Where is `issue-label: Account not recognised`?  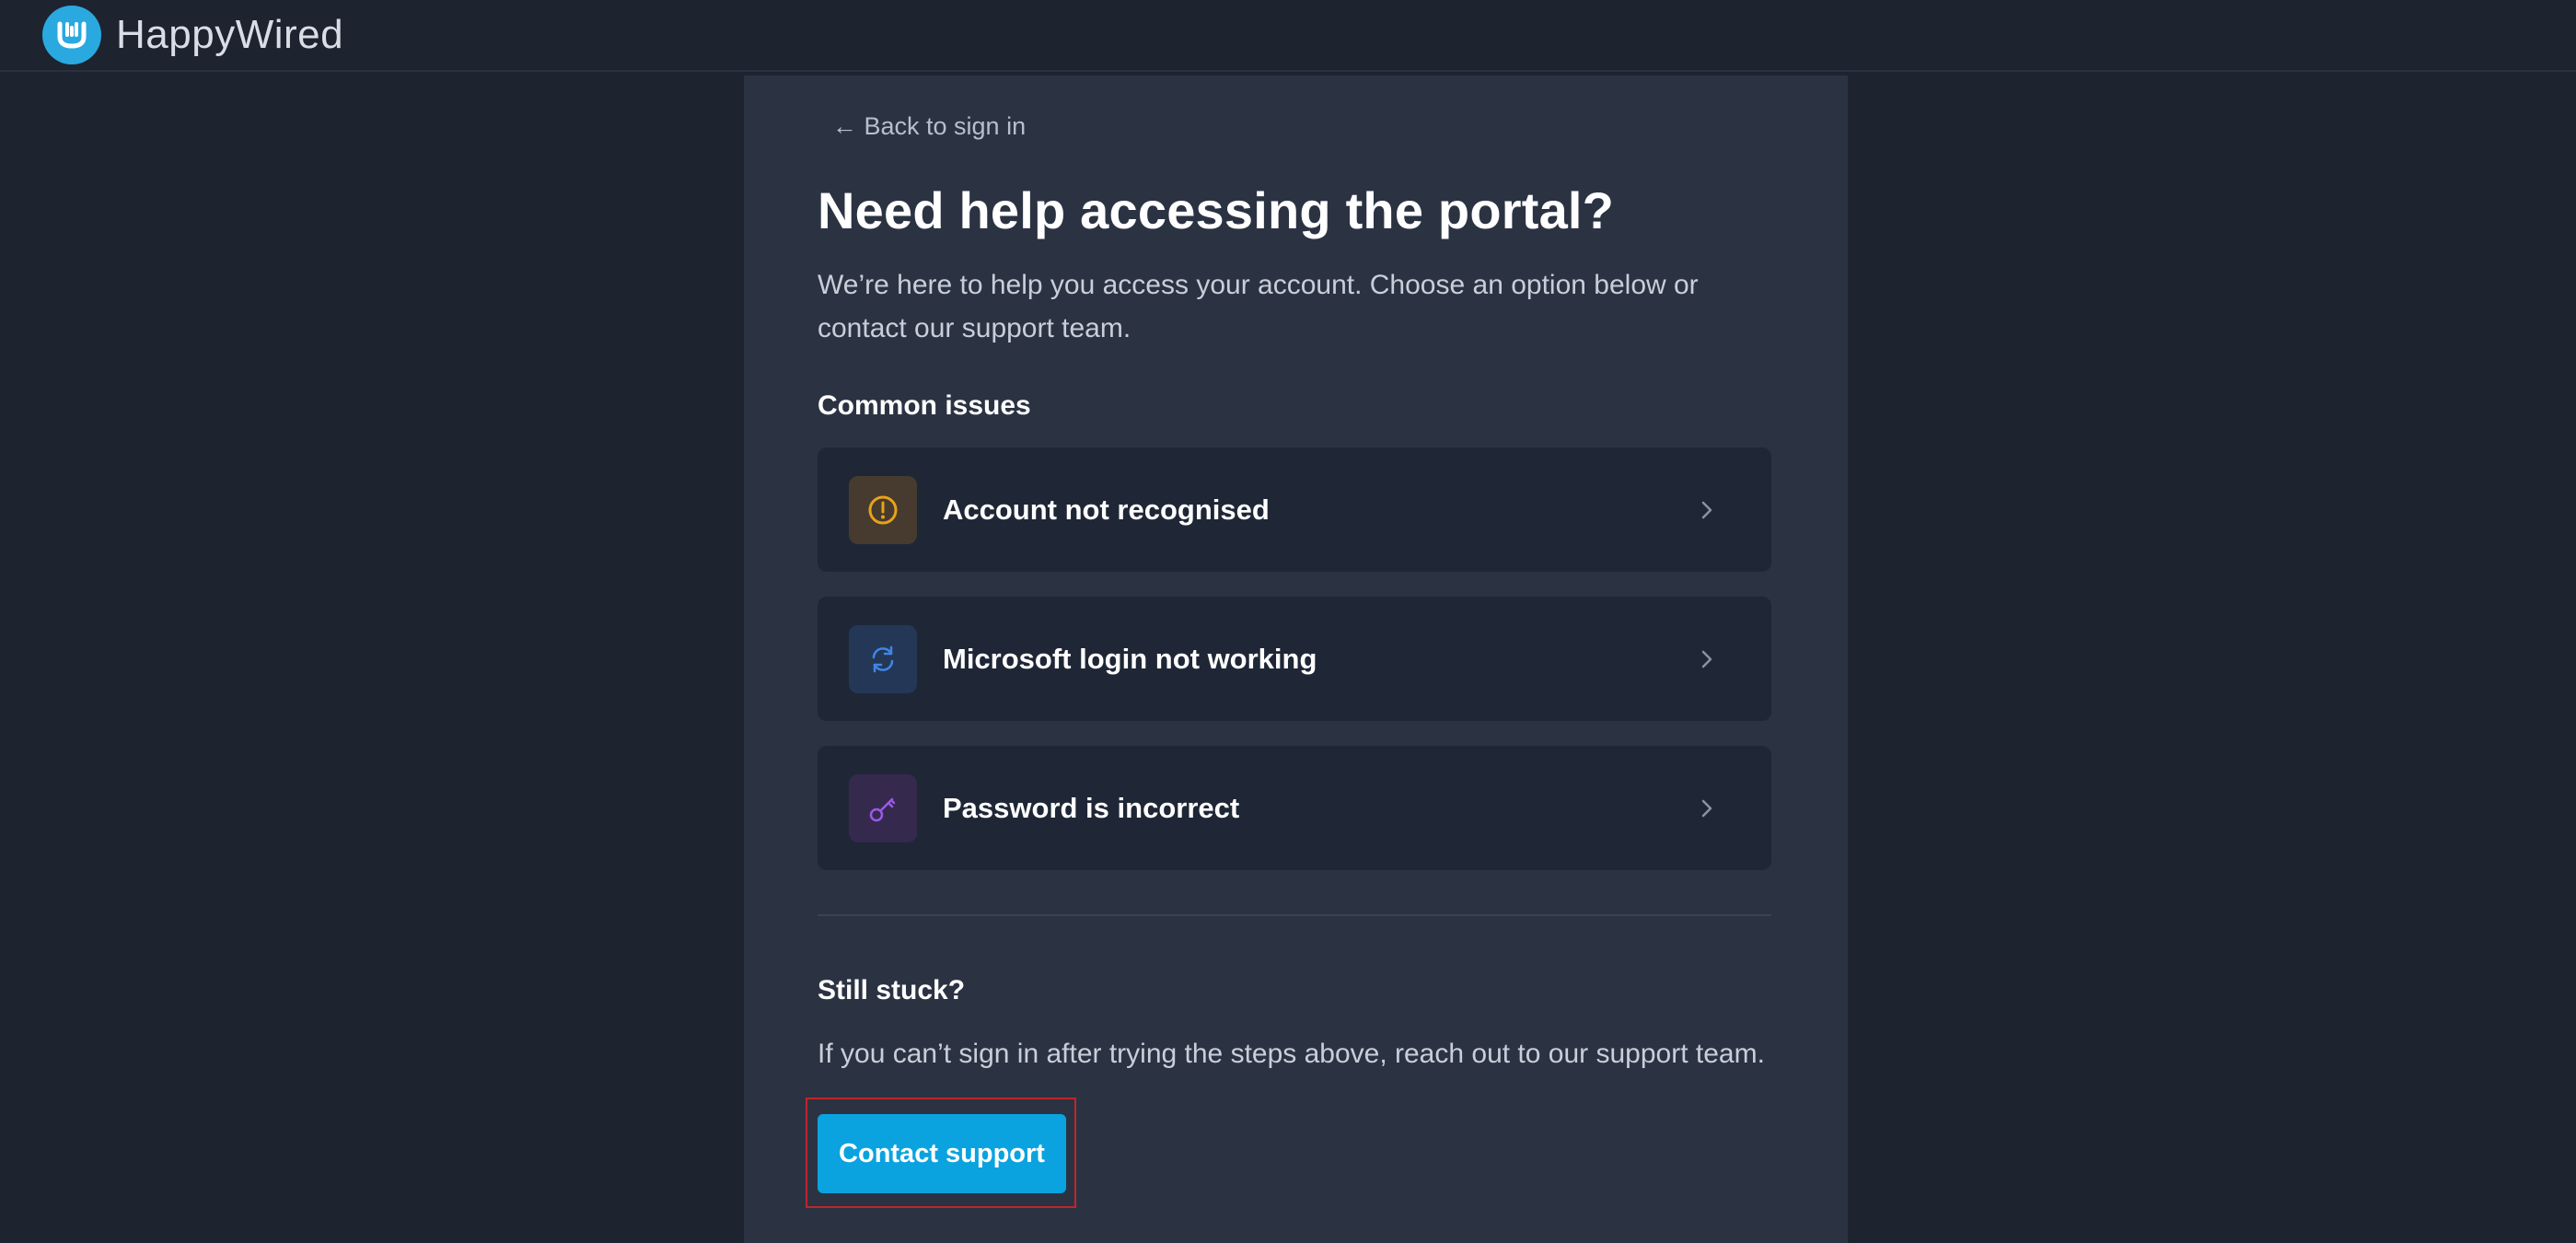
issue-label: Account not recognised is located at coordinates (1106, 509).